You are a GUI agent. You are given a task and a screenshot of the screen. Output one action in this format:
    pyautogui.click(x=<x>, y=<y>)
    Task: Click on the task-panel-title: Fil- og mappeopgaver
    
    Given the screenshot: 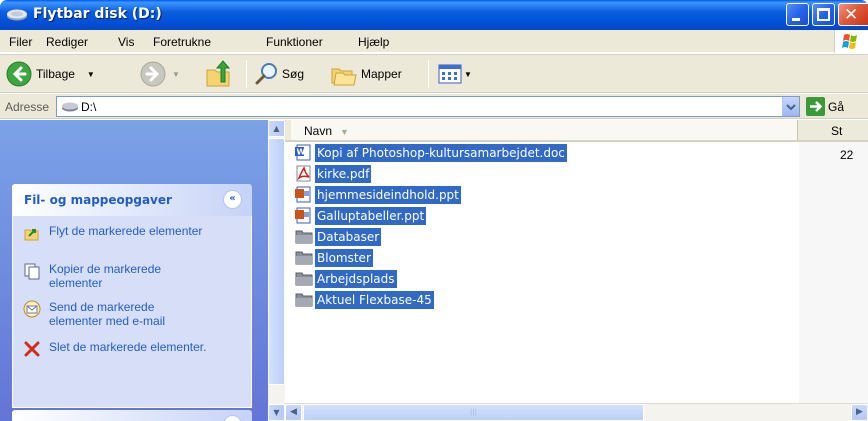 What is the action you would take?
    pyautogui.click(x=98, y=200)
    